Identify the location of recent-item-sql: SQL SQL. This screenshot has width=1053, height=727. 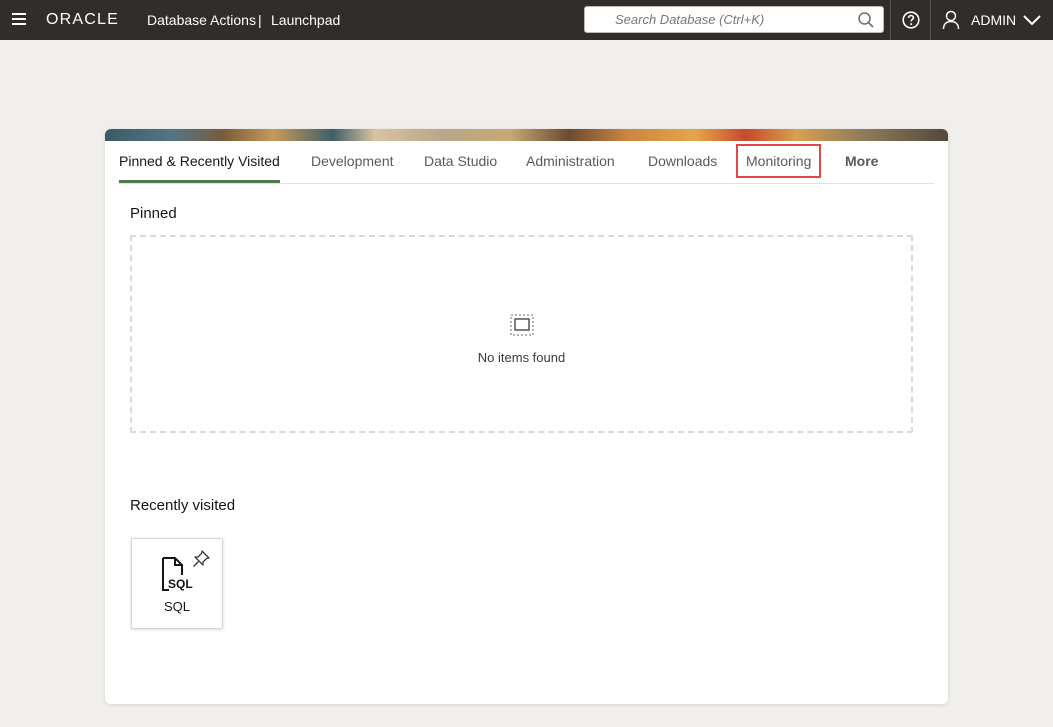
(177, 583).